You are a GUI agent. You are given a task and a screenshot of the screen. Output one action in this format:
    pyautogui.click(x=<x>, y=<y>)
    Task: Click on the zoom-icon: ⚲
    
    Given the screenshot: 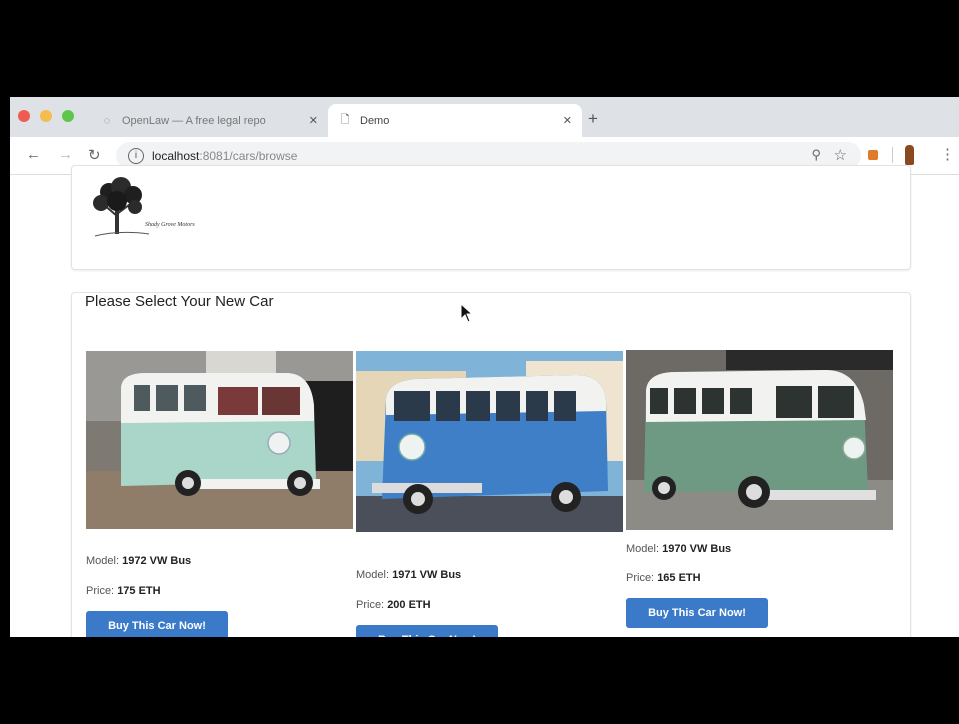 What is the action you would take?
    pyautogui.click(x=816, y=155)
    